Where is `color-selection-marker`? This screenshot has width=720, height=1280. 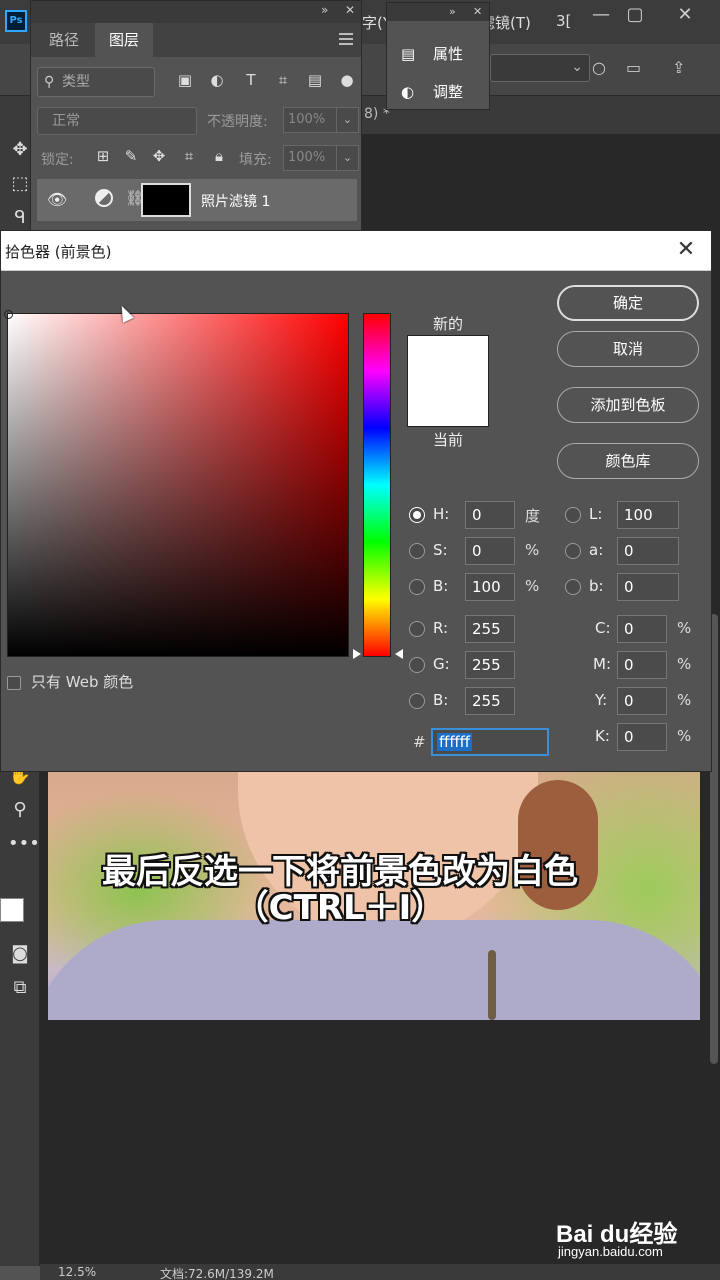 color-selection-marker is located at coordinates (8, 314).